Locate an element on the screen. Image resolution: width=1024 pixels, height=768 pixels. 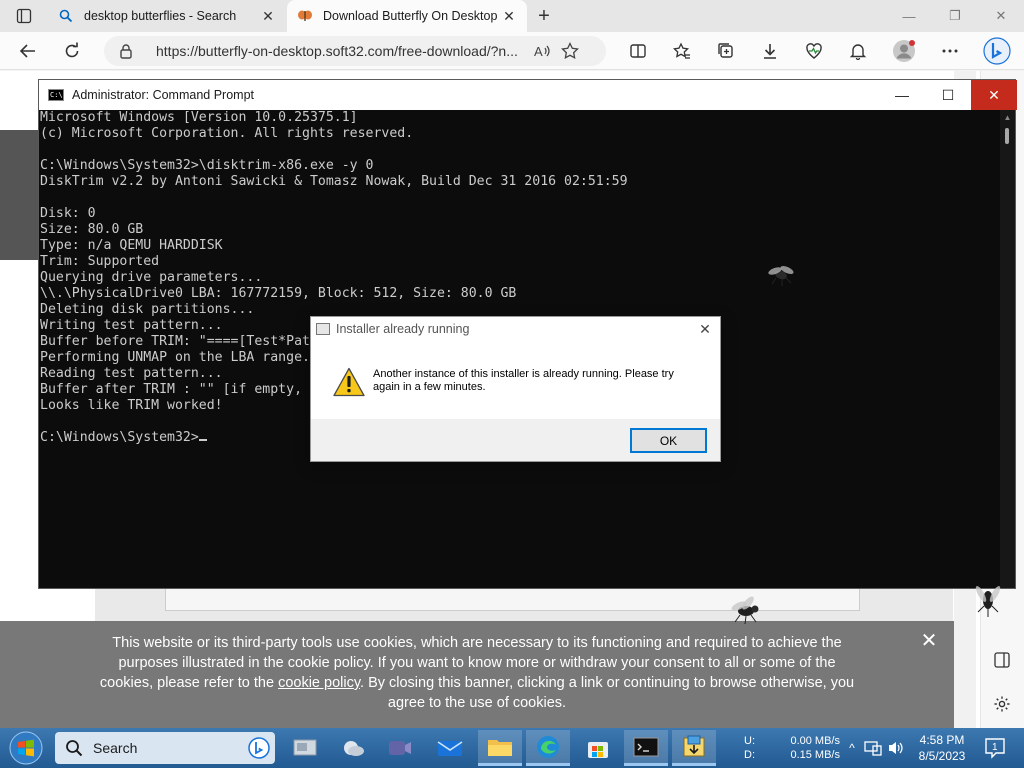
upload-value: 0.00 MB/s is located at coordinates (815, 741).